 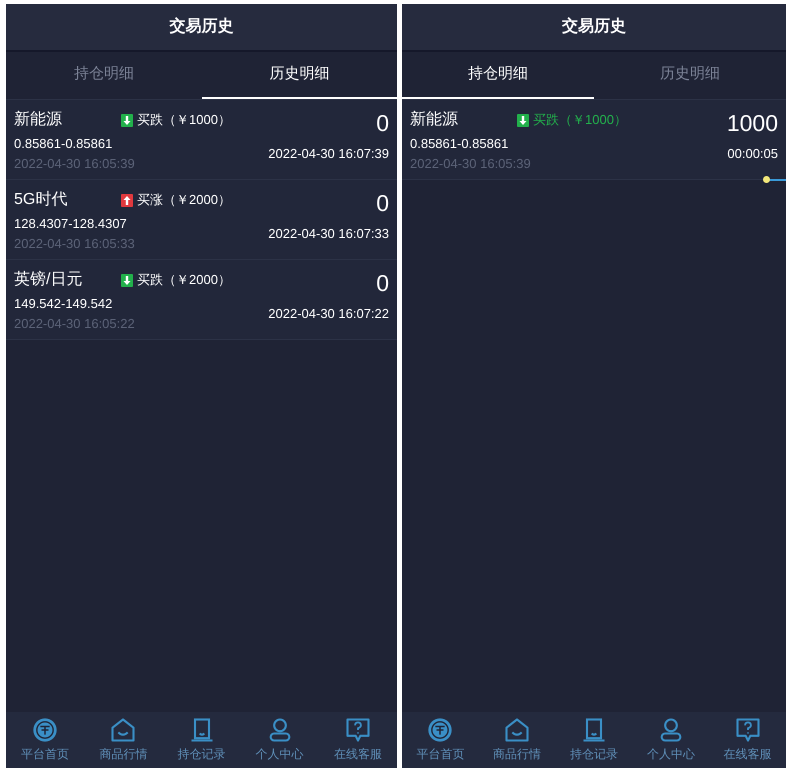 I want to click on profit-value: 1000, so click(x=752, y=123).